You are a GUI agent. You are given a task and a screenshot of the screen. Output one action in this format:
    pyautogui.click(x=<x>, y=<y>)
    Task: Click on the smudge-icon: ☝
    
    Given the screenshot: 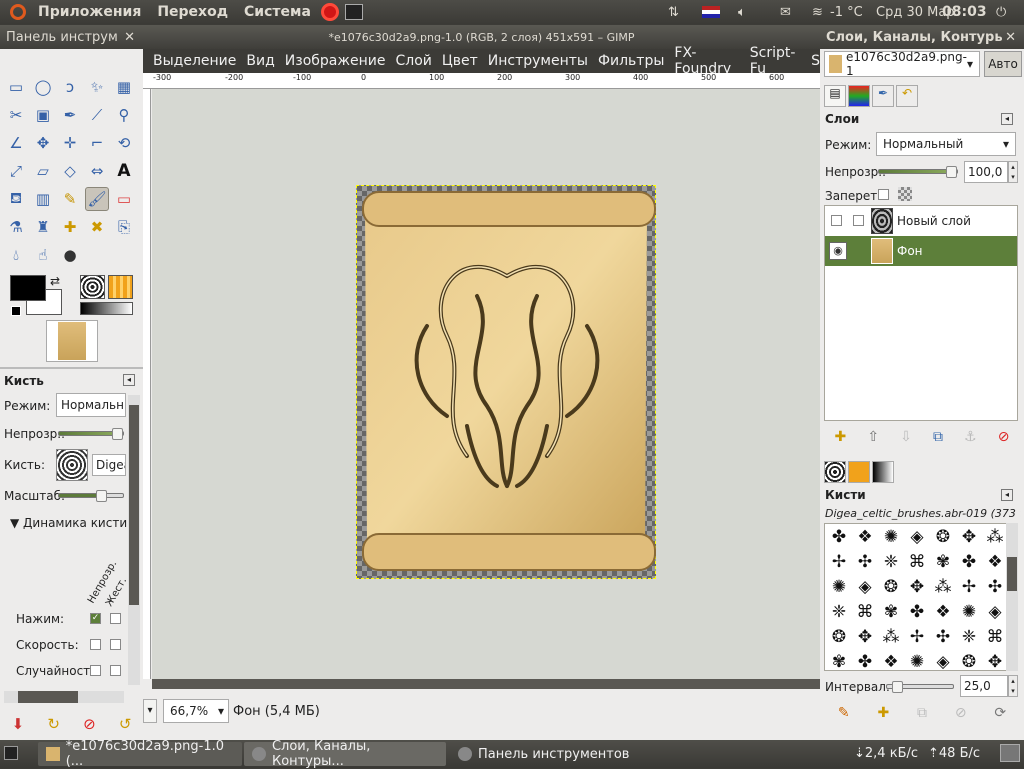 What is the action you would take?
    pyautogui.click(x=43, y=255)
    